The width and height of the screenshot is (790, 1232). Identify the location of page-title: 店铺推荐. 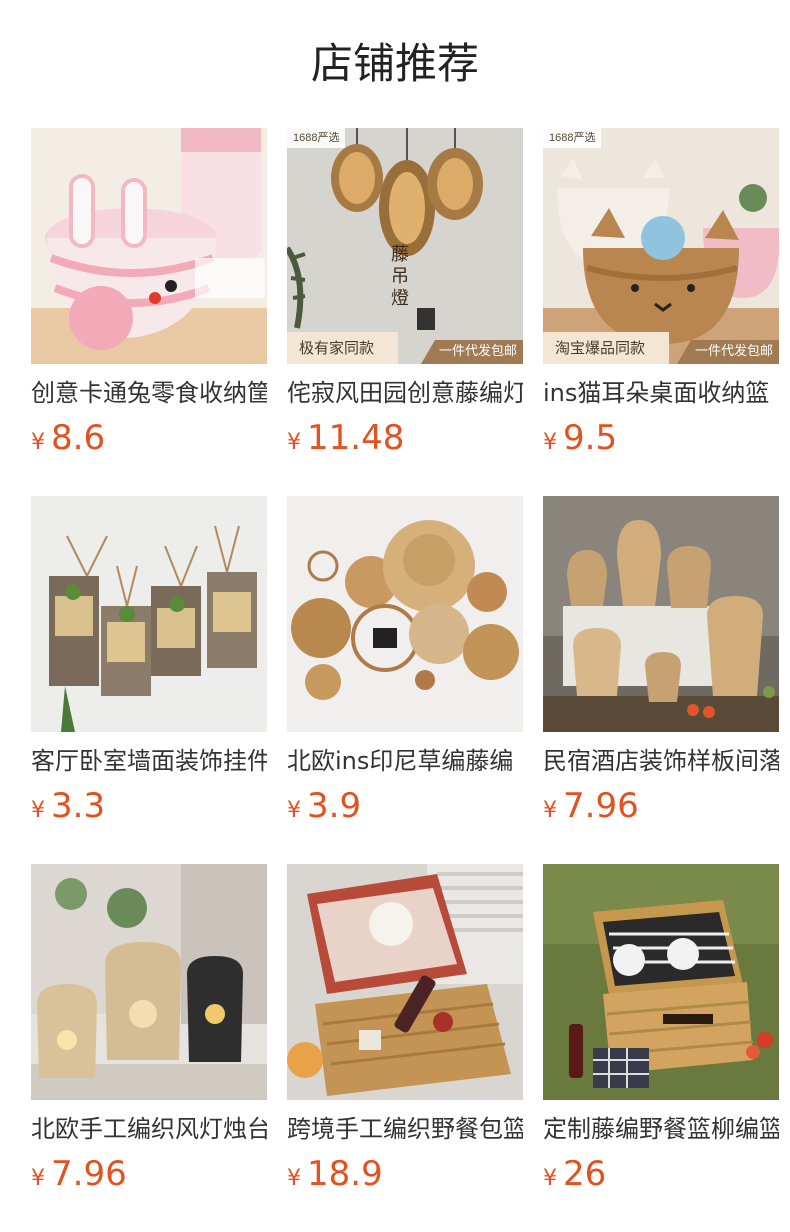
(394, 63).